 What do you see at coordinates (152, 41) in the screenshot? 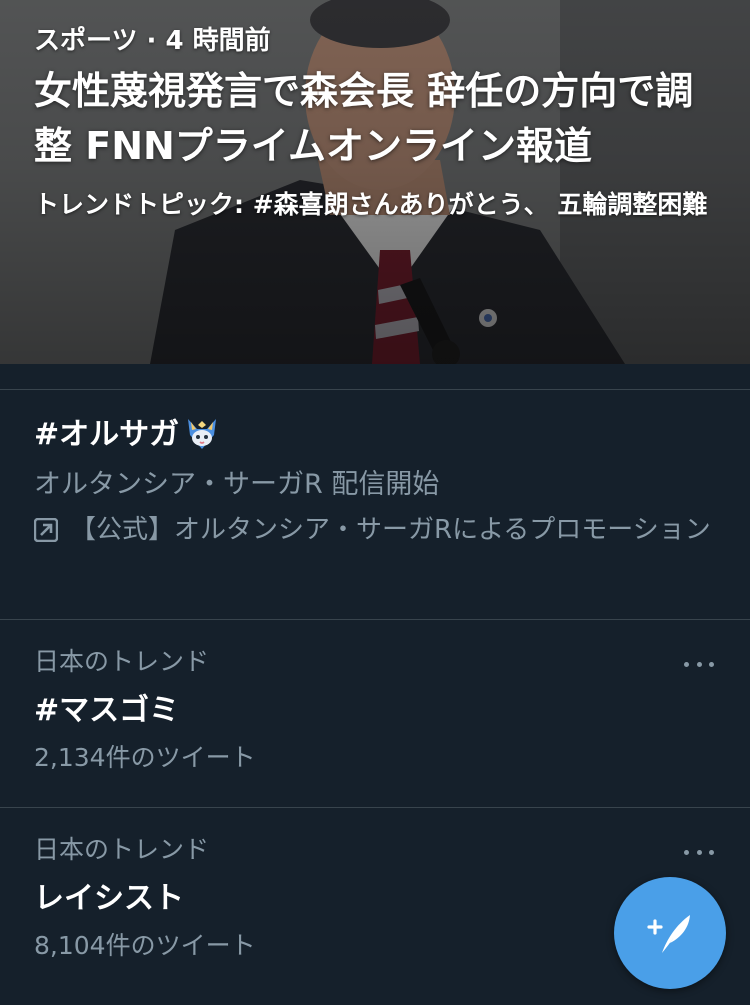
I see `news-meta: スポーツ · 4 時間前` at bounding box center [152, 41].